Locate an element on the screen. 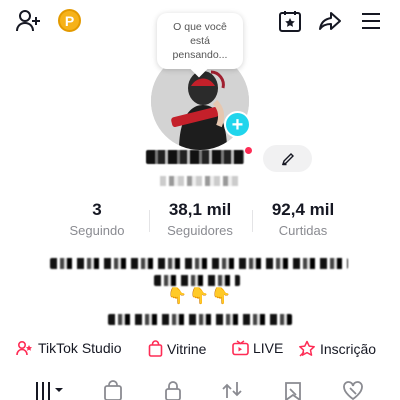 The height and width of the screenshot is (400, 400). tab-shop is located at coordinates (113, 390).